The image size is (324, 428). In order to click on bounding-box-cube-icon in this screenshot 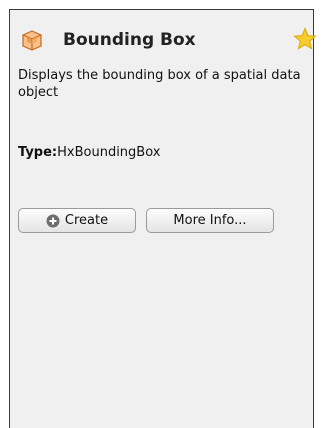, I will do `click(32, 40)`.